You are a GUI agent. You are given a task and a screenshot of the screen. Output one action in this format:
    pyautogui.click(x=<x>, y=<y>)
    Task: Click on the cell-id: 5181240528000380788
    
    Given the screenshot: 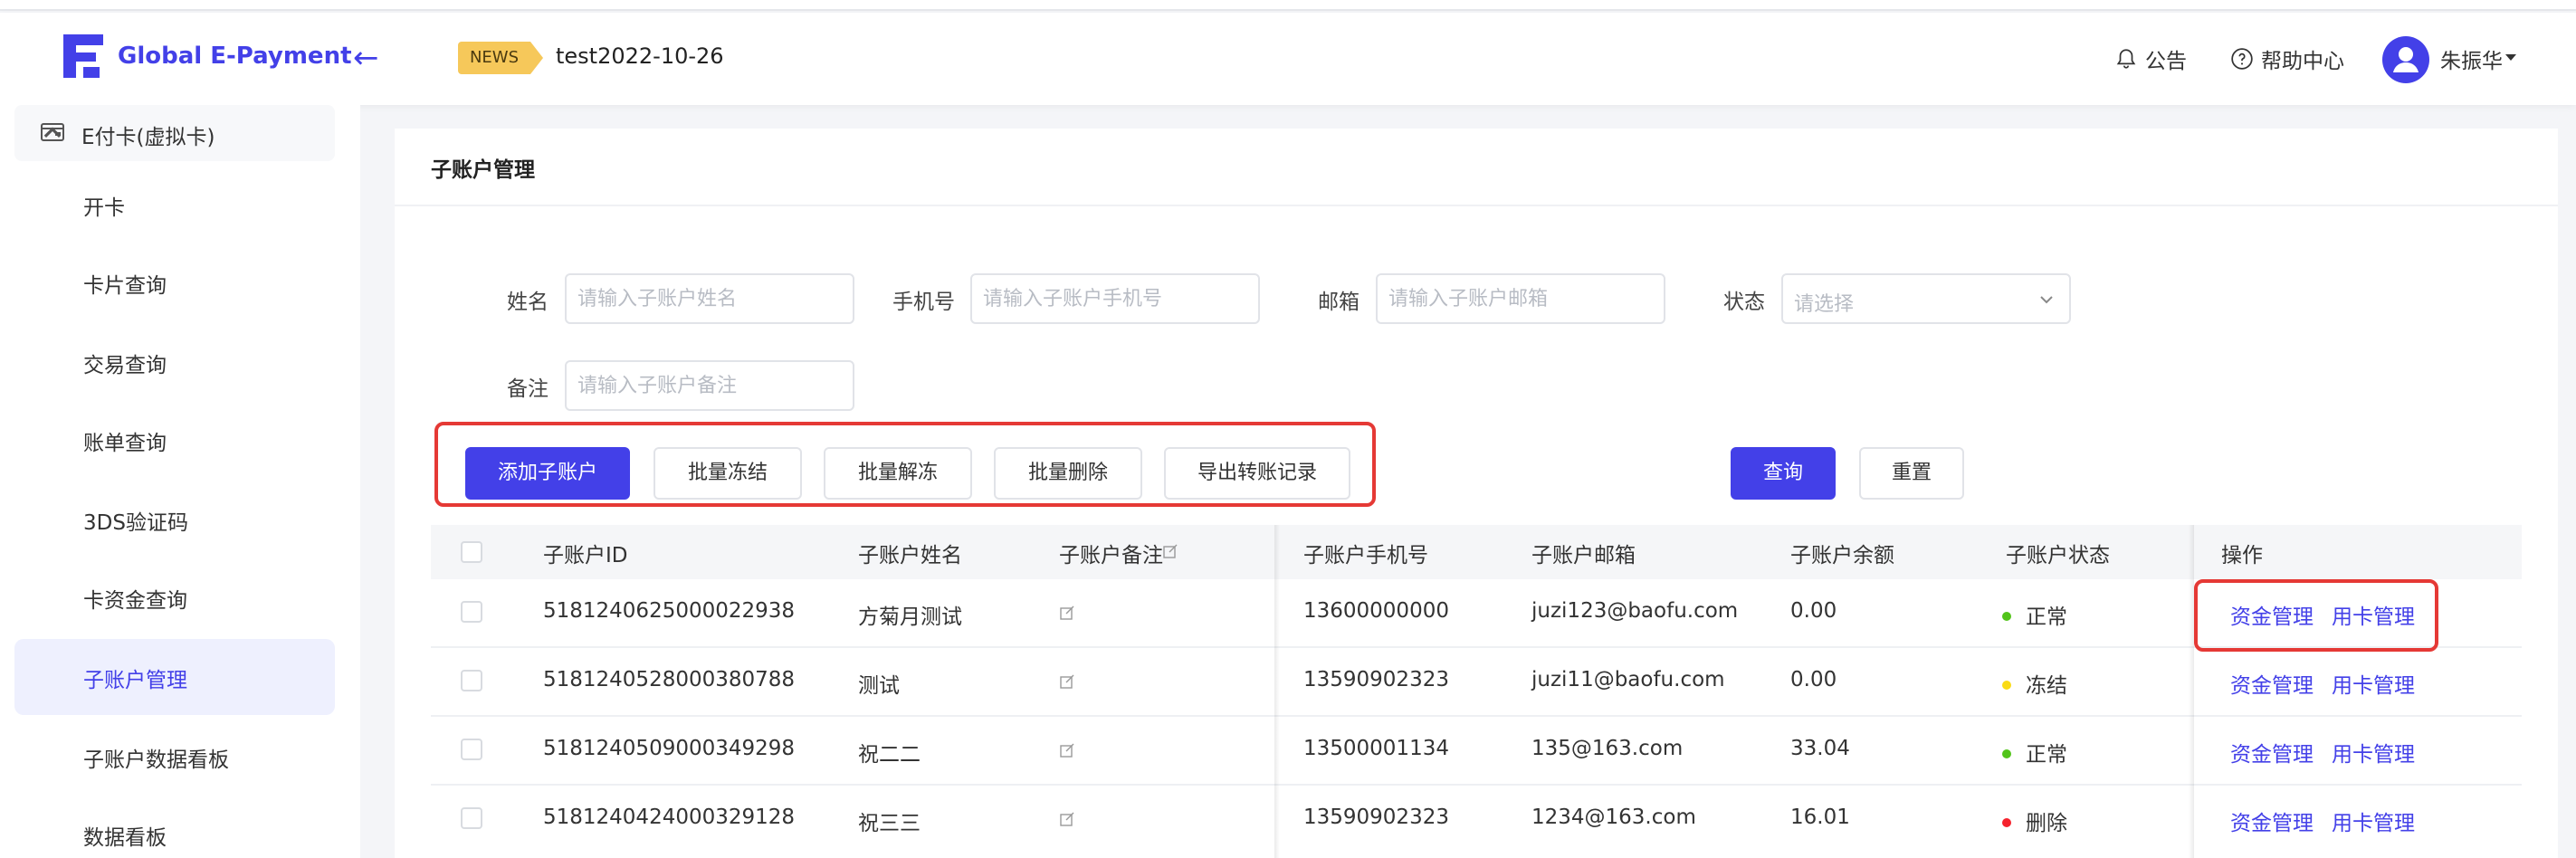 What is the action you would take?
    pyautogui.click(x=669, y=679)
    